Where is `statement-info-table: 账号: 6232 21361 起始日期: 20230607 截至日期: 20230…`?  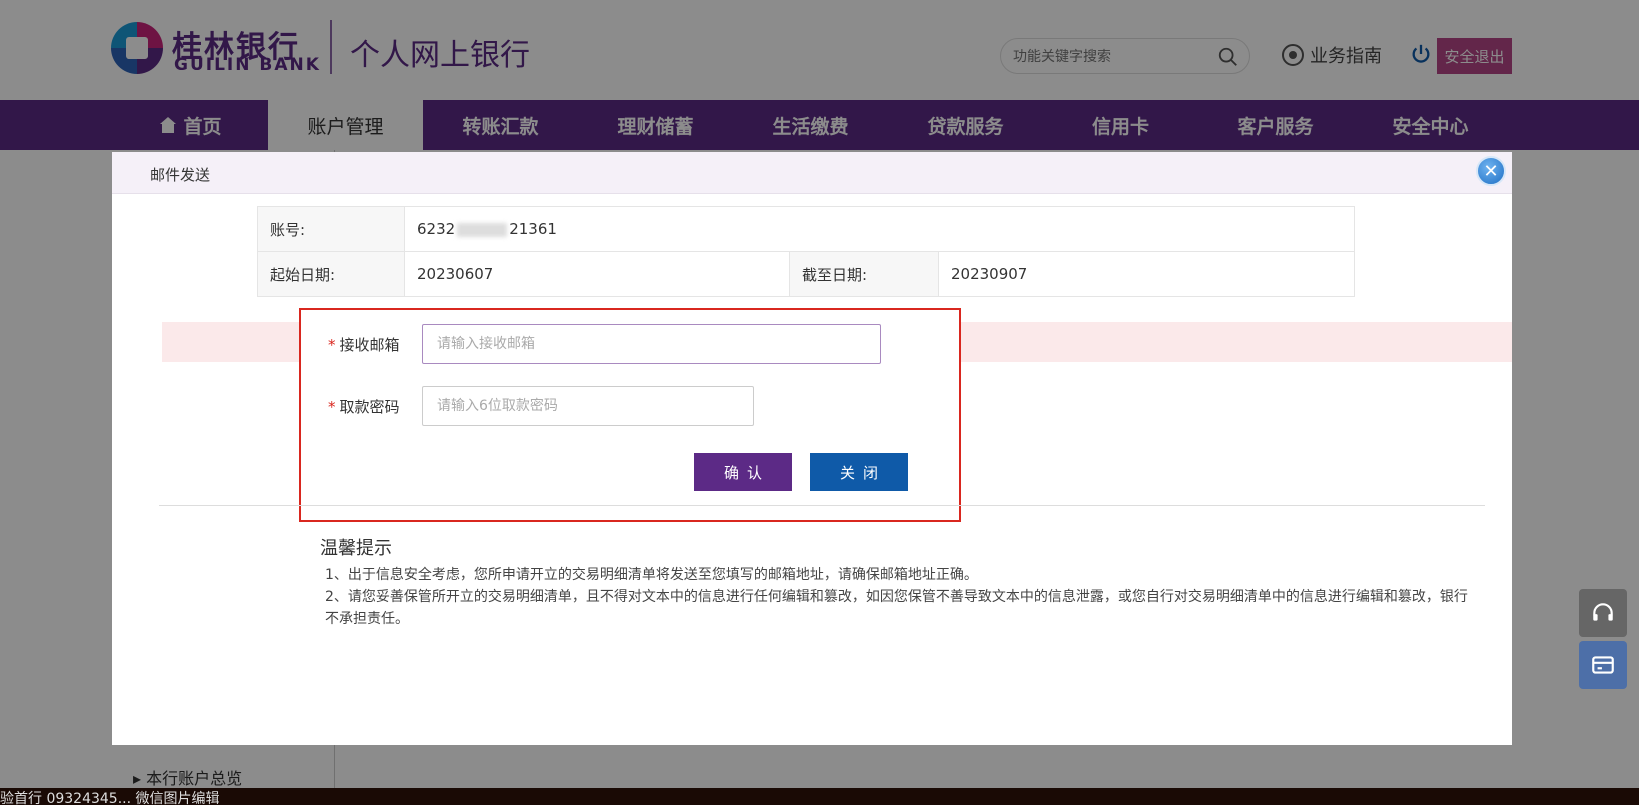 statement-info-table: 账号: 6232 21361 起始日期: 20230607 截至日期: 20230… is located at coordinates (806, 251).